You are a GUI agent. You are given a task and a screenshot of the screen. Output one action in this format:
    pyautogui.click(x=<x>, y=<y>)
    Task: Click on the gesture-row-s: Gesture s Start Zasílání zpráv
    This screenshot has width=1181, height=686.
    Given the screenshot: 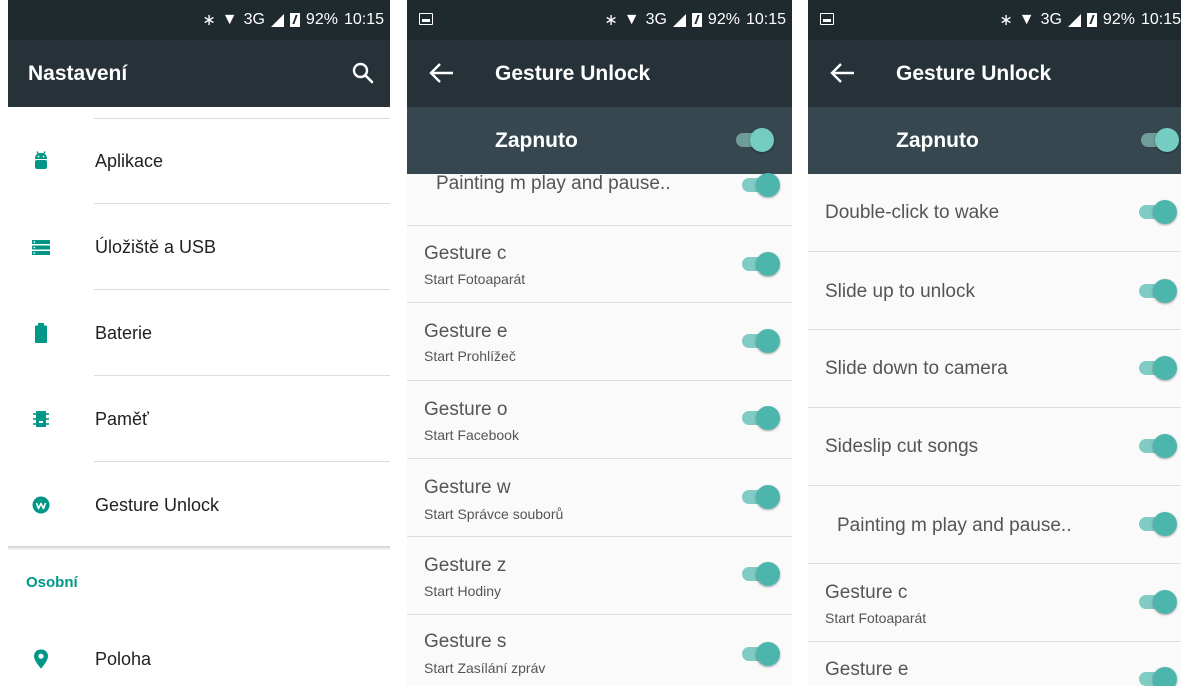 What is the action you would take?
    pyautogui.click(x=599, y=650)
    